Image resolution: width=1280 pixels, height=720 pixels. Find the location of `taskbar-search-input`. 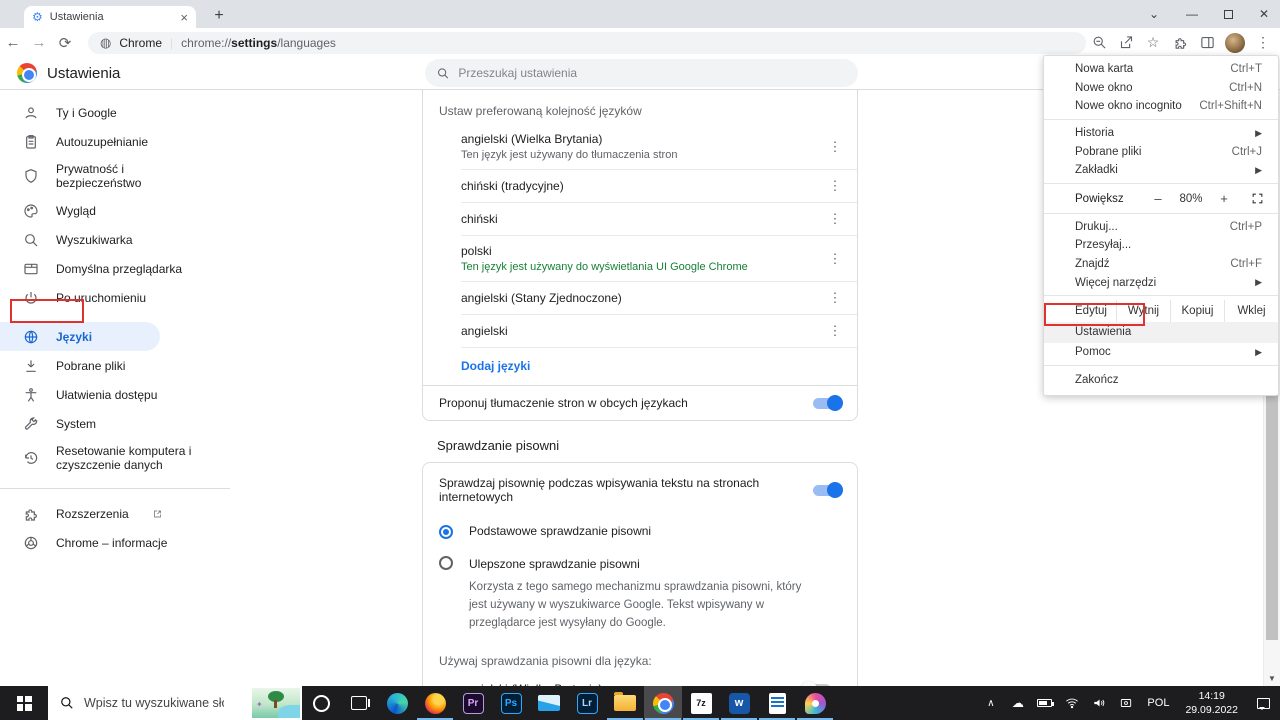

taskbar-search-input is located at coordinates (154, 703).